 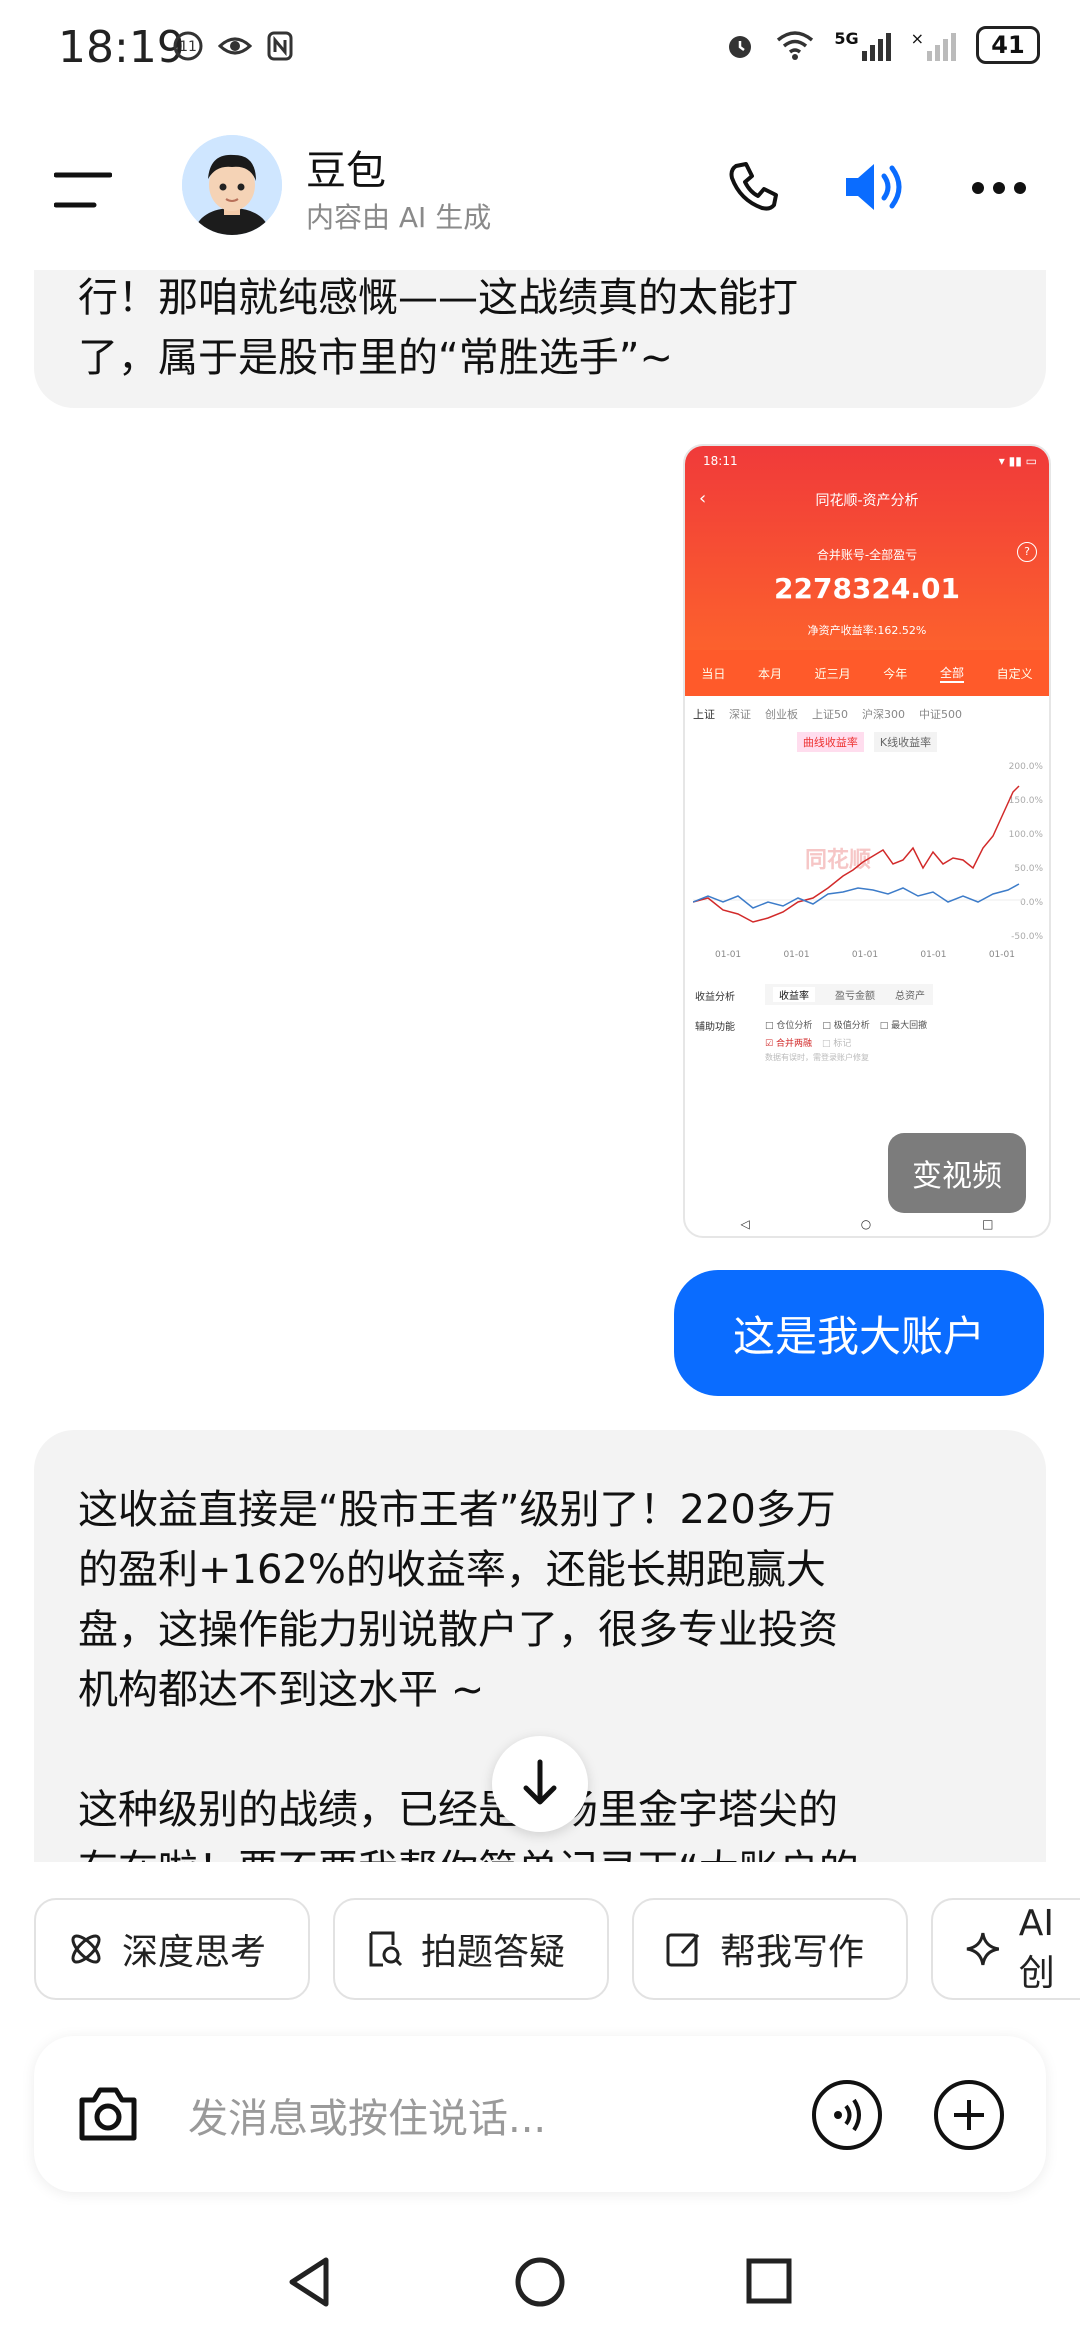 What do you see at coordinates (769, 2281) in the screenshot?
I see `recent-apps-nav-icon` at bounding box center [769, 2281].